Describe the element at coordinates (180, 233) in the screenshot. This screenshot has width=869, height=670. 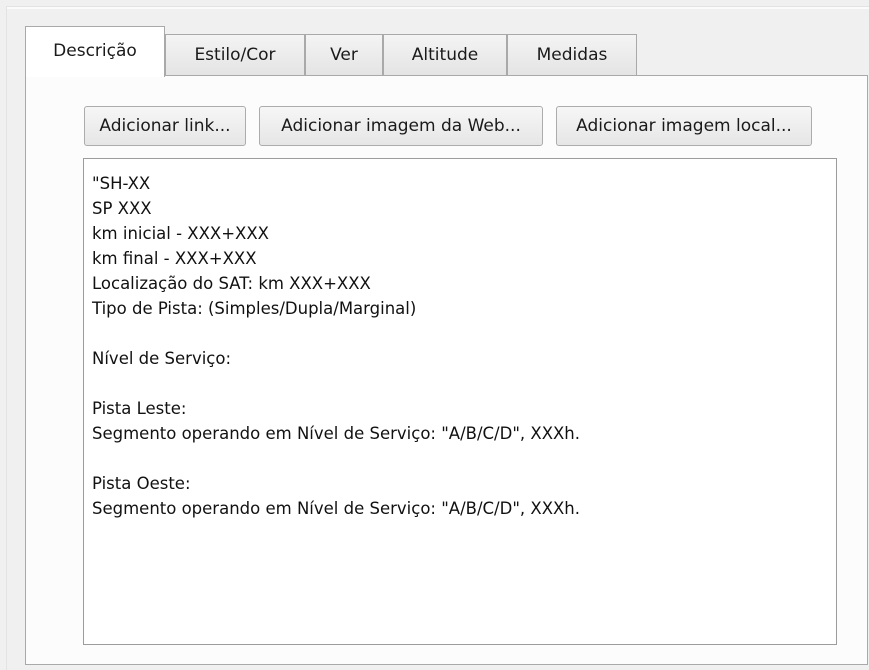
I see `description-line: km inicial - XXX+XXX` at that location.